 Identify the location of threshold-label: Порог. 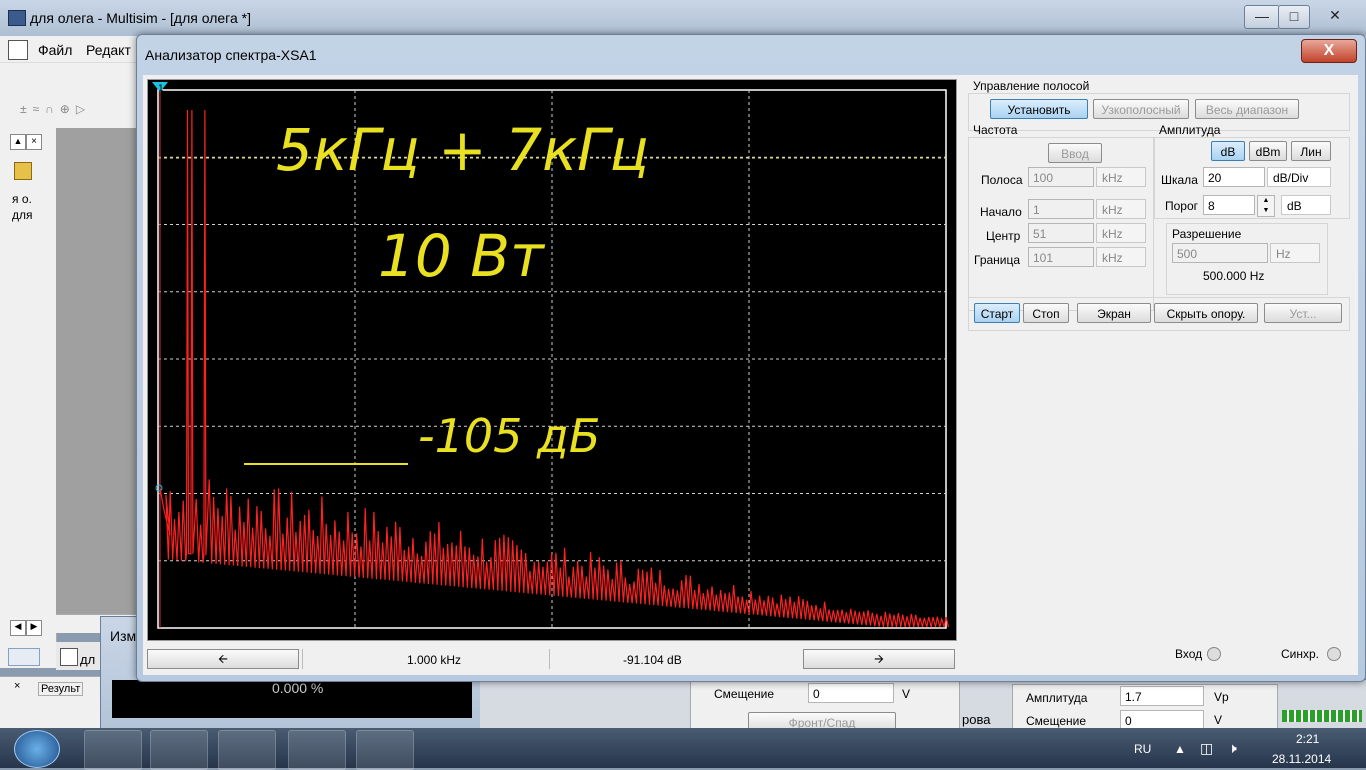
(1182, 206).